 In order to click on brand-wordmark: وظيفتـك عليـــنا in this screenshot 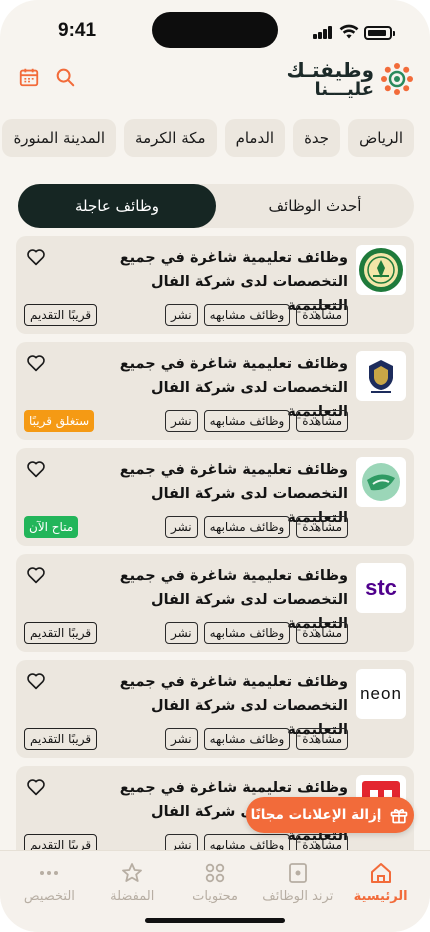, I will do `click(330, 79)`.